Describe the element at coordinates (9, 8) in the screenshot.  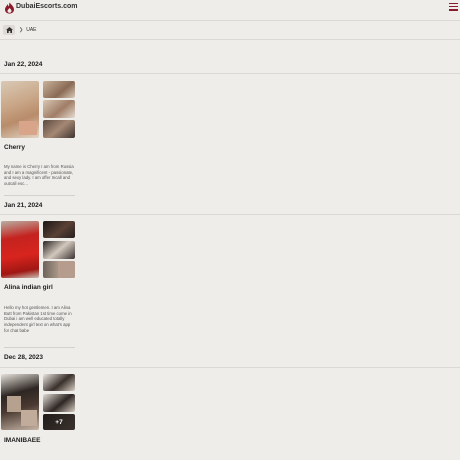
I see `flame-logo-icon` at that location.